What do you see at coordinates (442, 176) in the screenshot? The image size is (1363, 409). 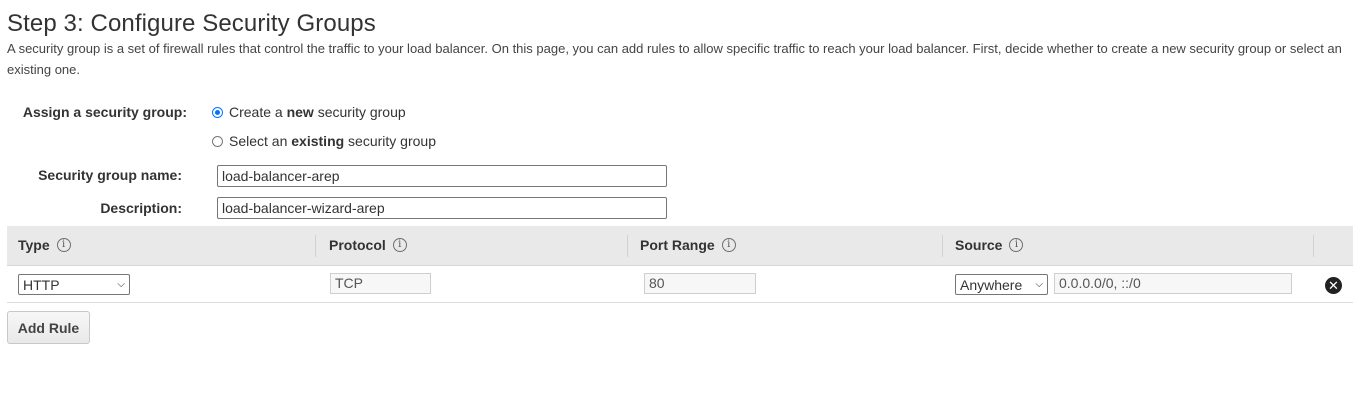 I see `group-name-input: load-balancer-arep` at bounding box center [442, 176].